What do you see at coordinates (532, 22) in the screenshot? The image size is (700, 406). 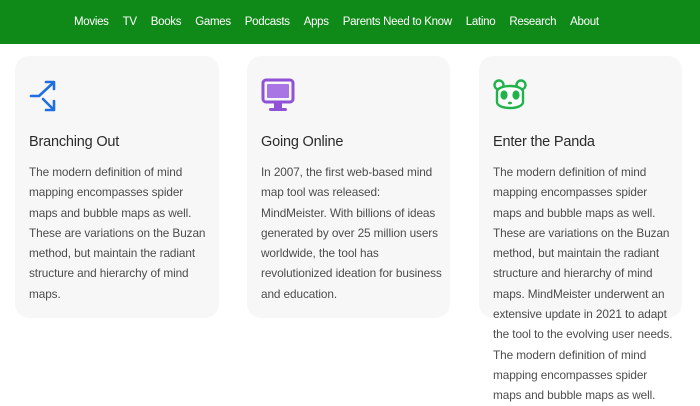 I see `nav-item-research: Research` at bounding box center [532, 22].